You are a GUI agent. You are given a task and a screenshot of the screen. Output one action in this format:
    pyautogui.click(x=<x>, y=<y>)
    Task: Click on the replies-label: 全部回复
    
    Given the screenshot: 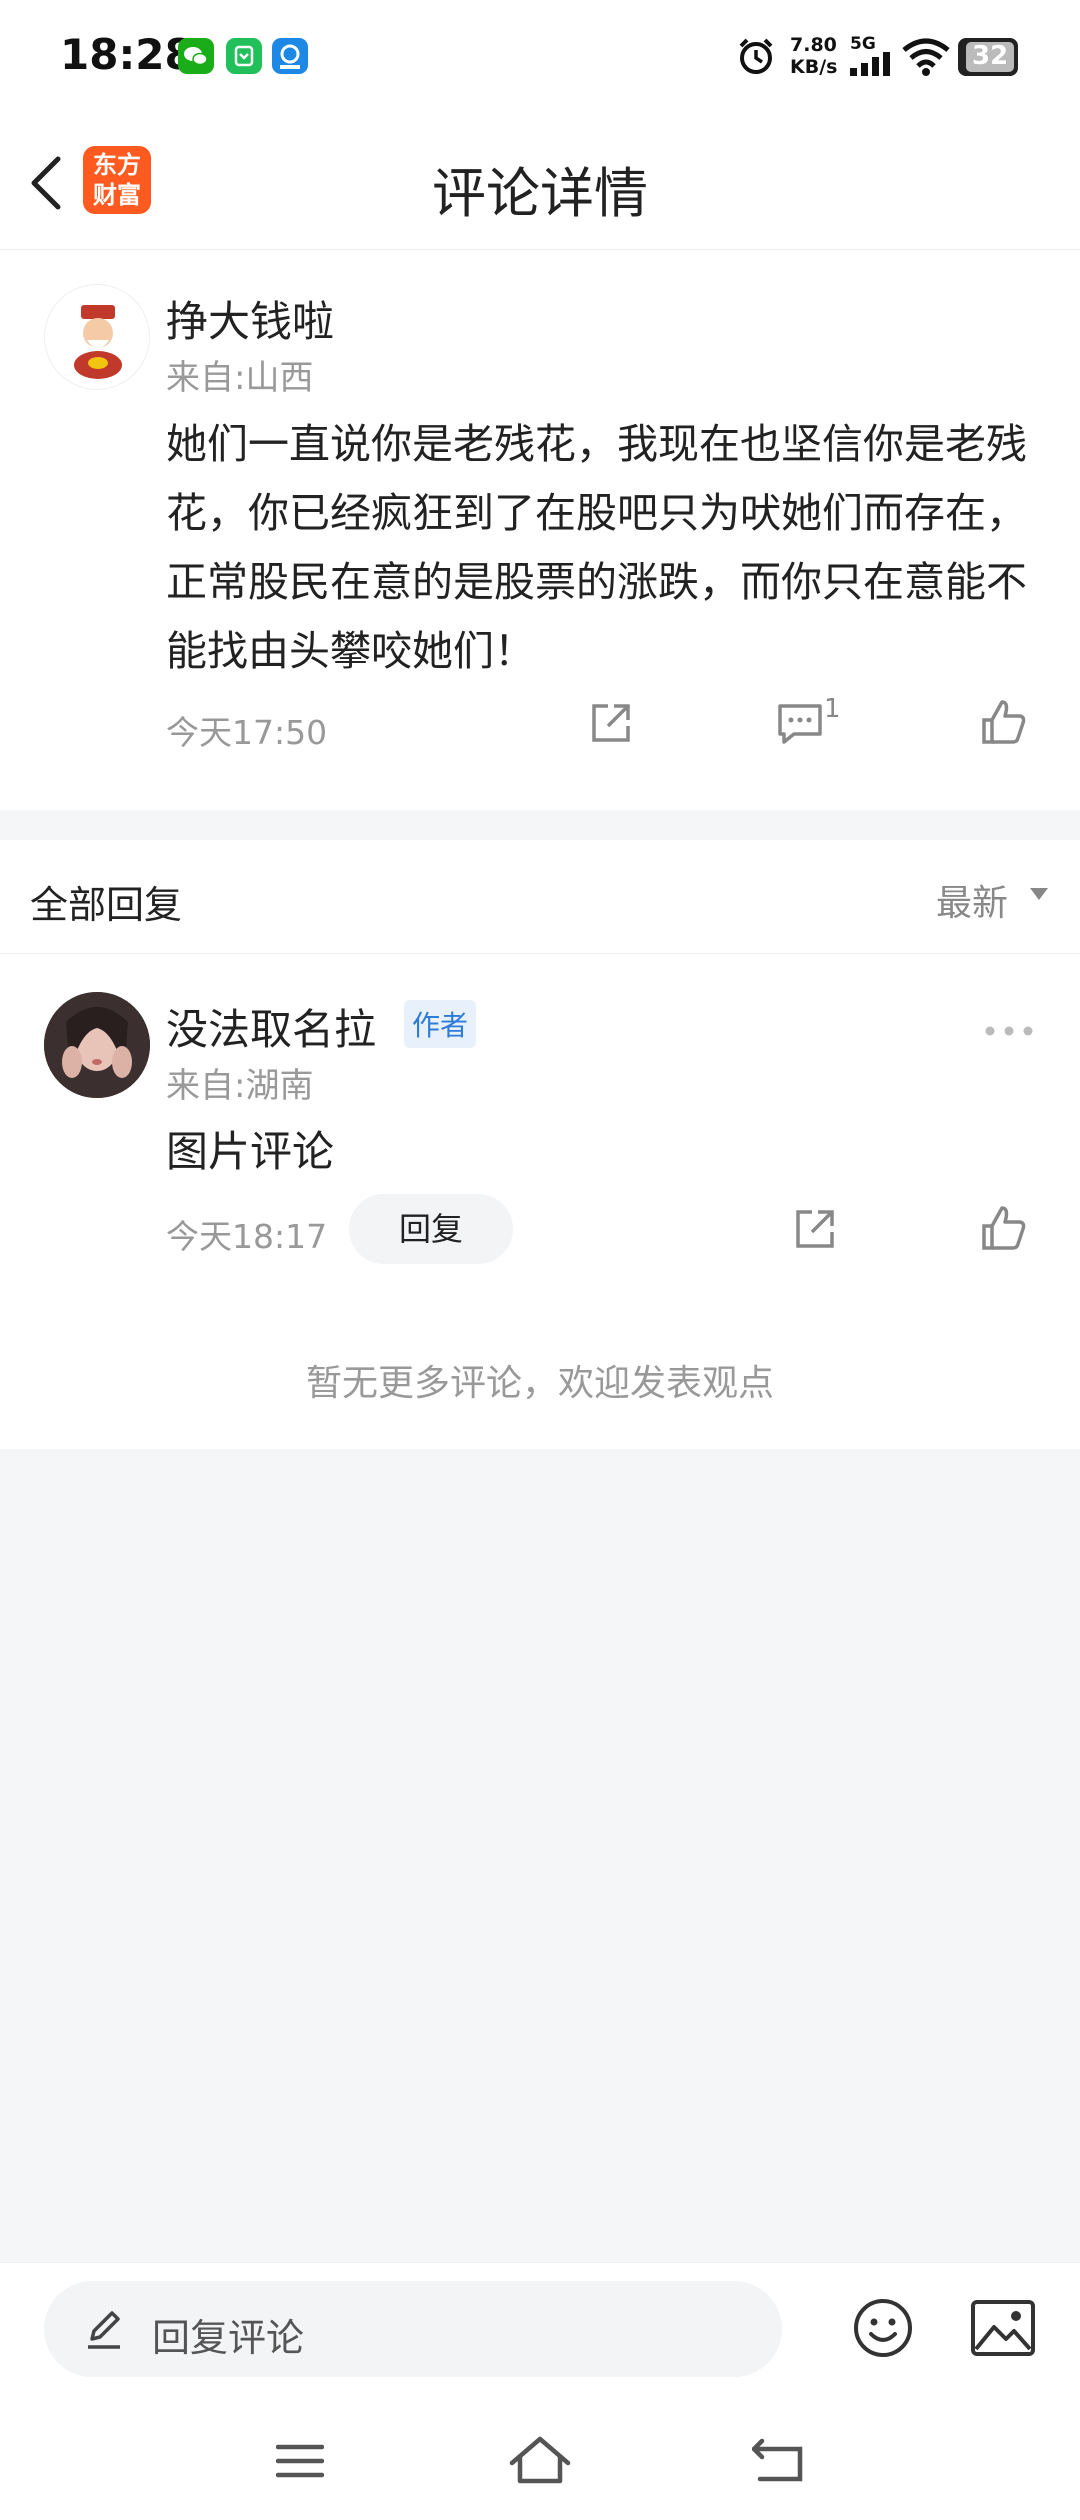 What is the action you would take?
    pyautogui.click(x=106, y=905)
    